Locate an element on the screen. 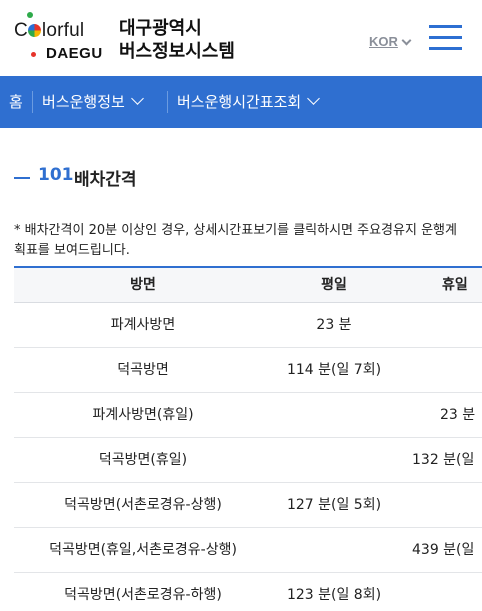 The width and height of the screenshot is (482, 611). header-weekday: 평일 is located at coordinates (334, 285).